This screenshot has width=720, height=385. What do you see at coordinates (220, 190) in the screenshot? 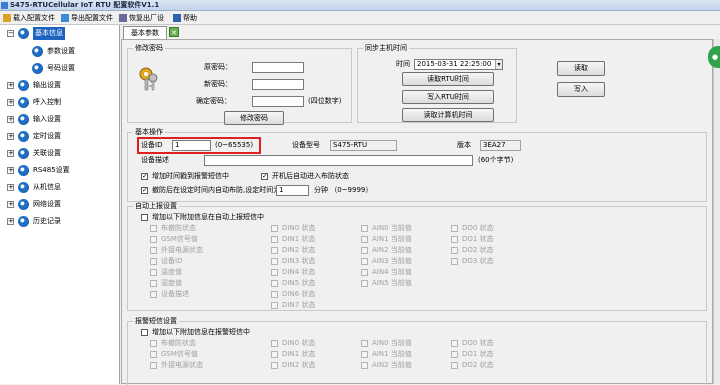
I see `disarm-rearm-option-label: 撤防后在设定时间内自动布防,设定时间为：` at bounding box center [220, 190].